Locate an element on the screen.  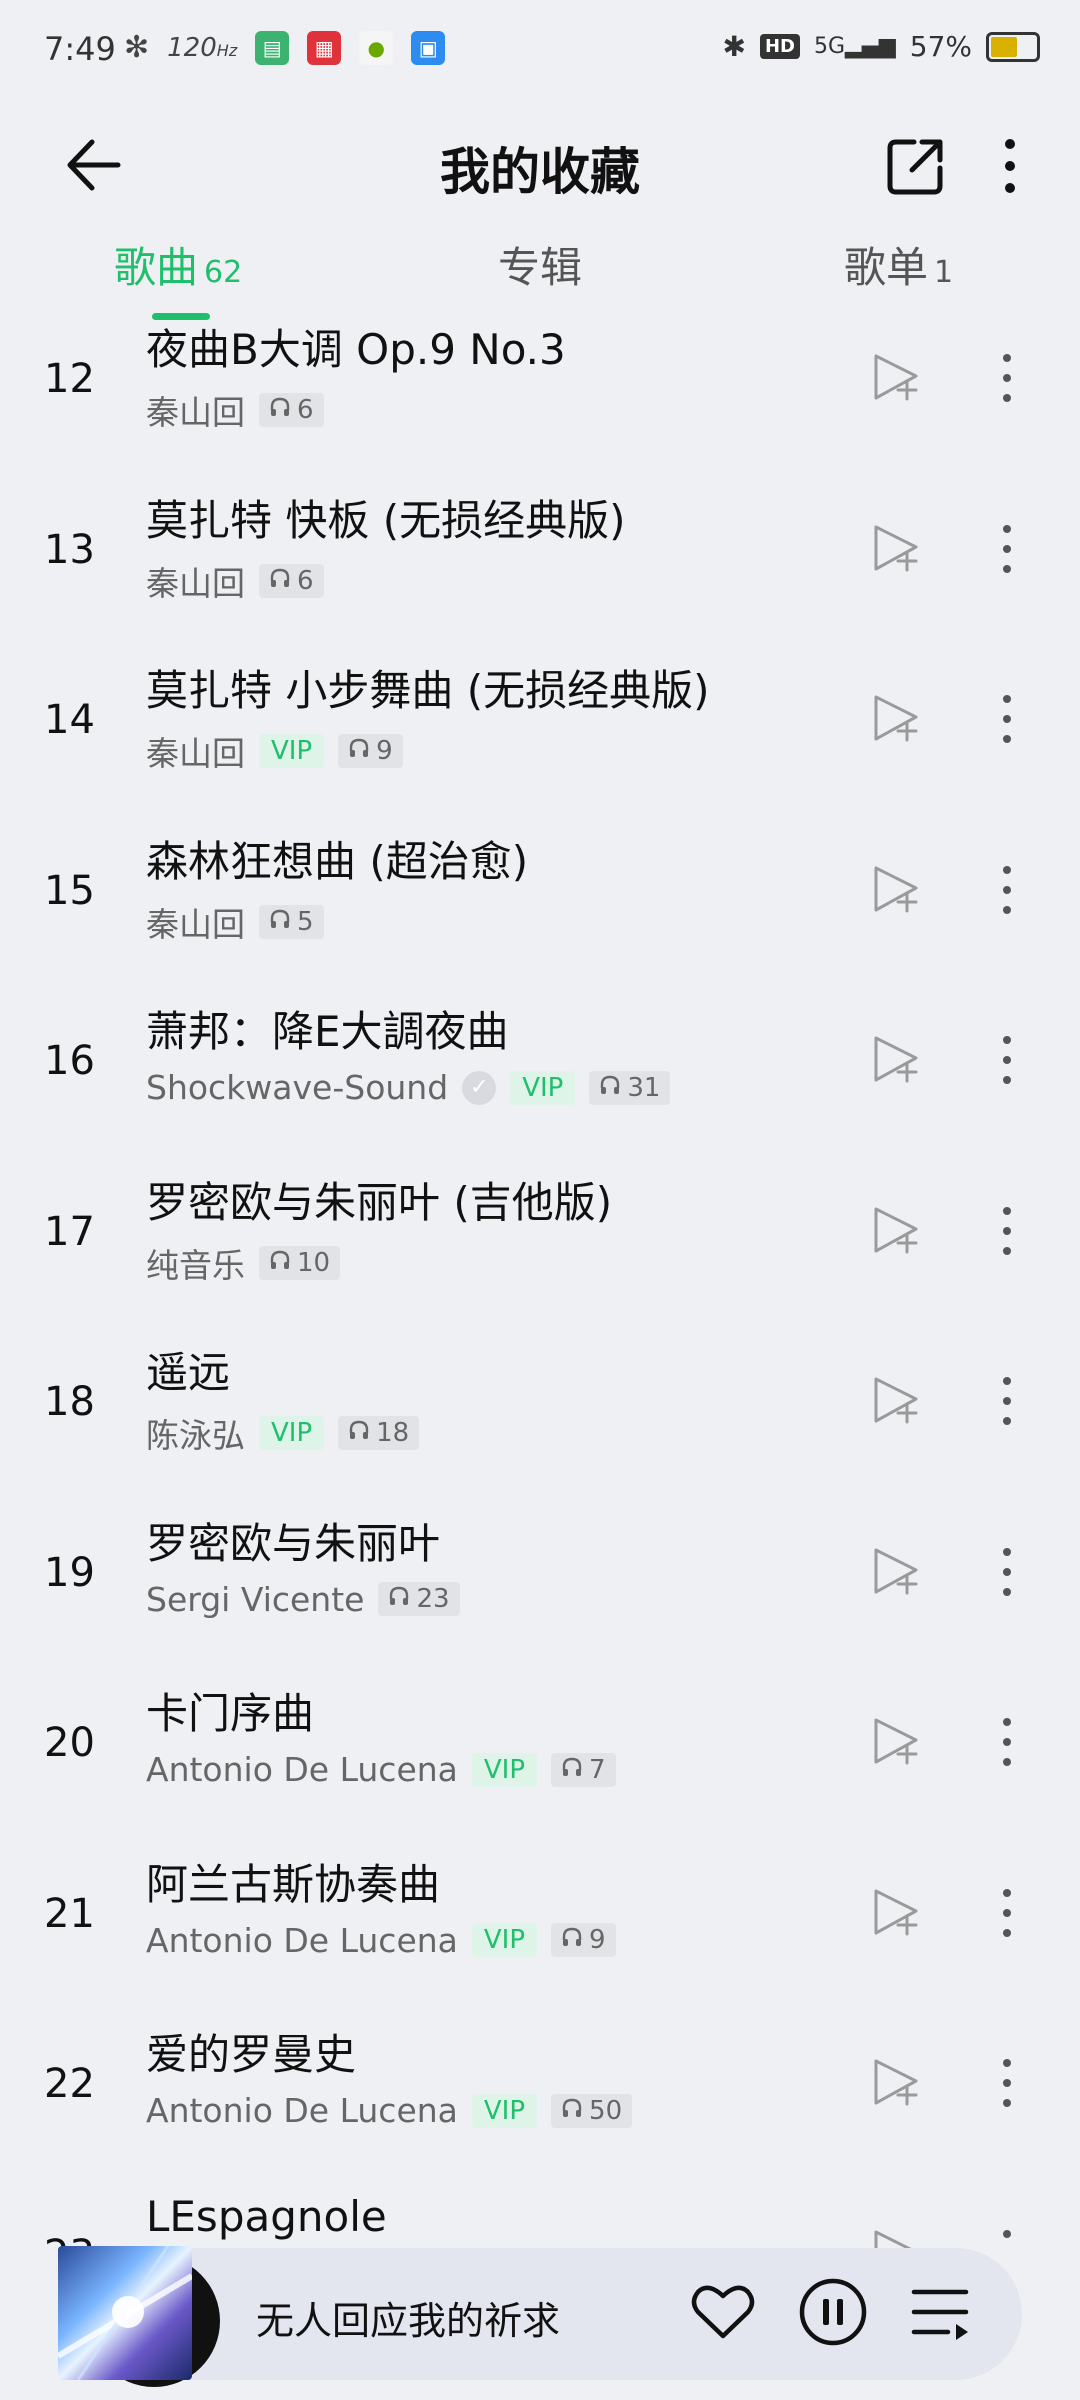
share-icon is located at coordinates (915, 167).